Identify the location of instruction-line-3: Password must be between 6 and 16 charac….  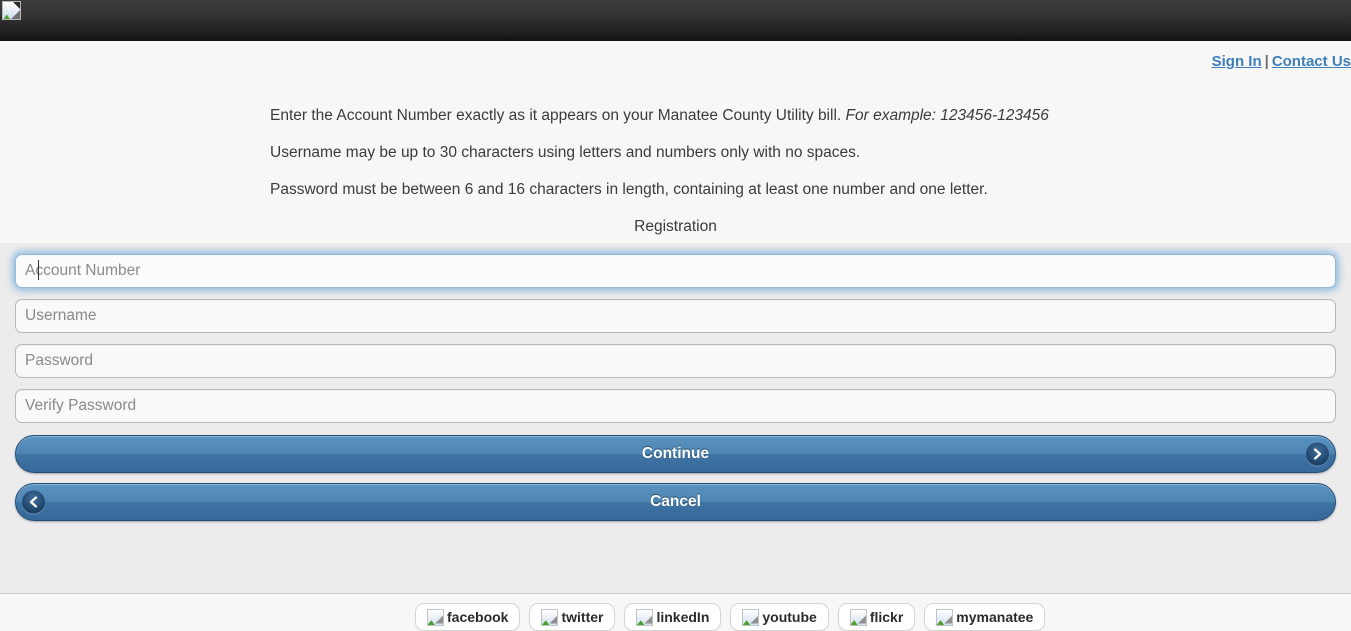
(770, 189).